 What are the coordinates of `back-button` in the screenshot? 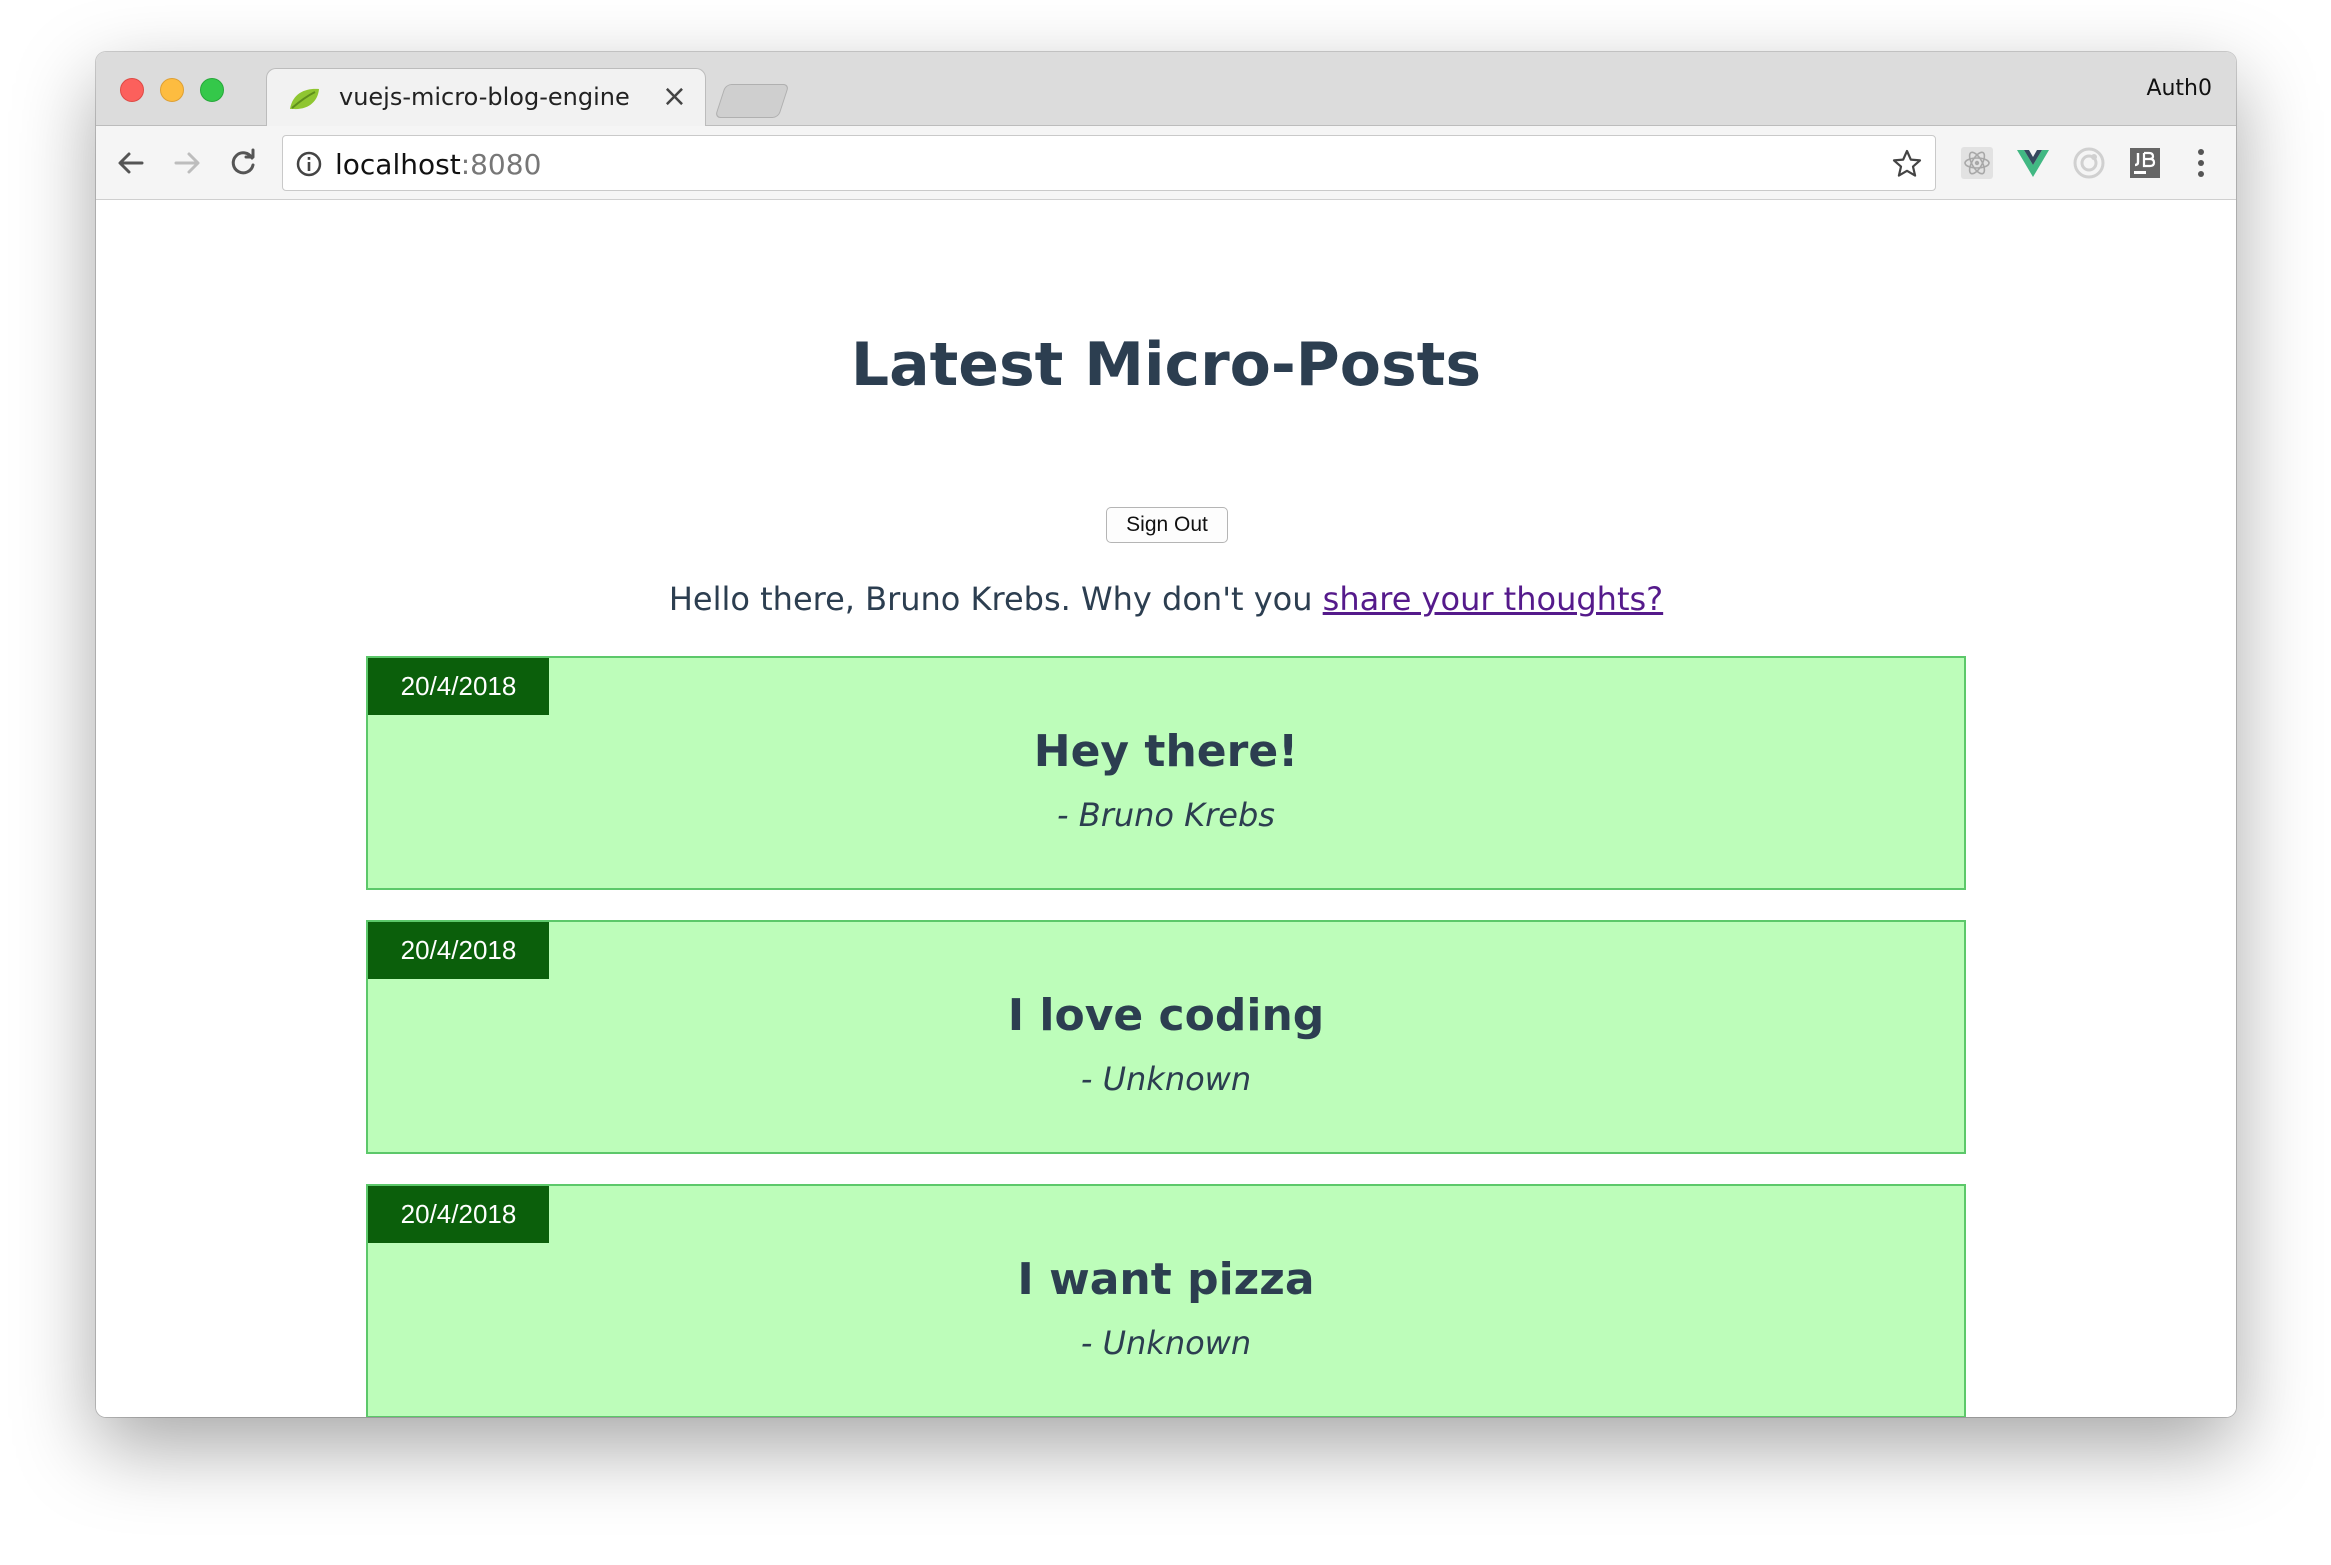 It's located at (131, 163).